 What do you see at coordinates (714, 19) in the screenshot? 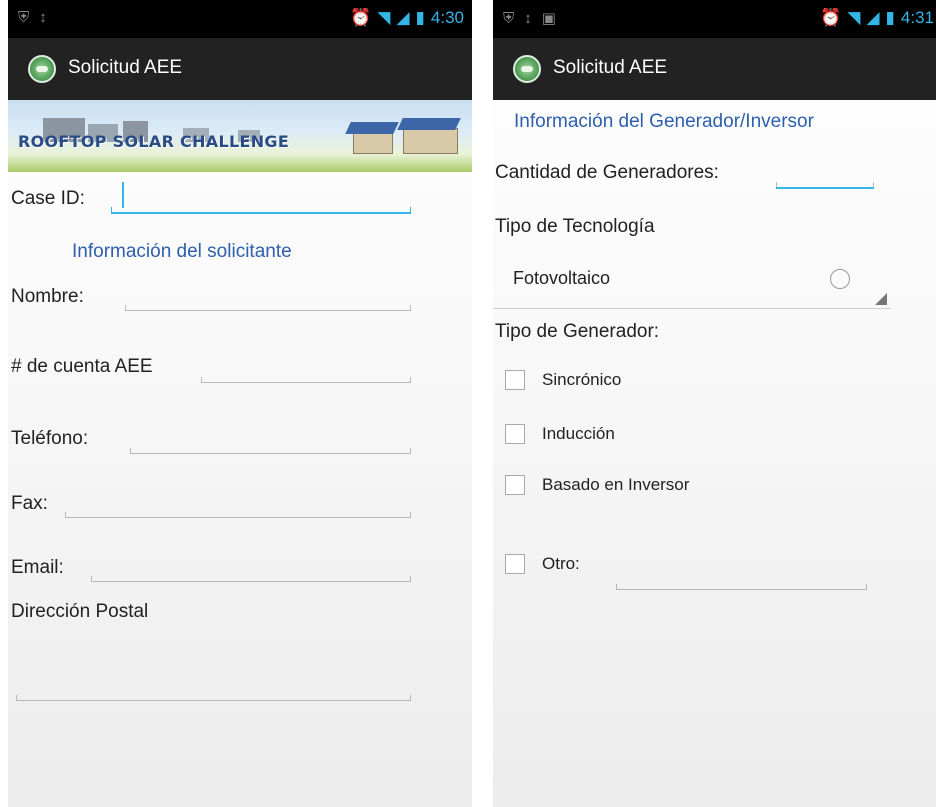
I see `status-bar: ⛨ ↕ ▣ ⏰ ◥ ◢ ▮ 4:31` at bounding box center [714, 19].